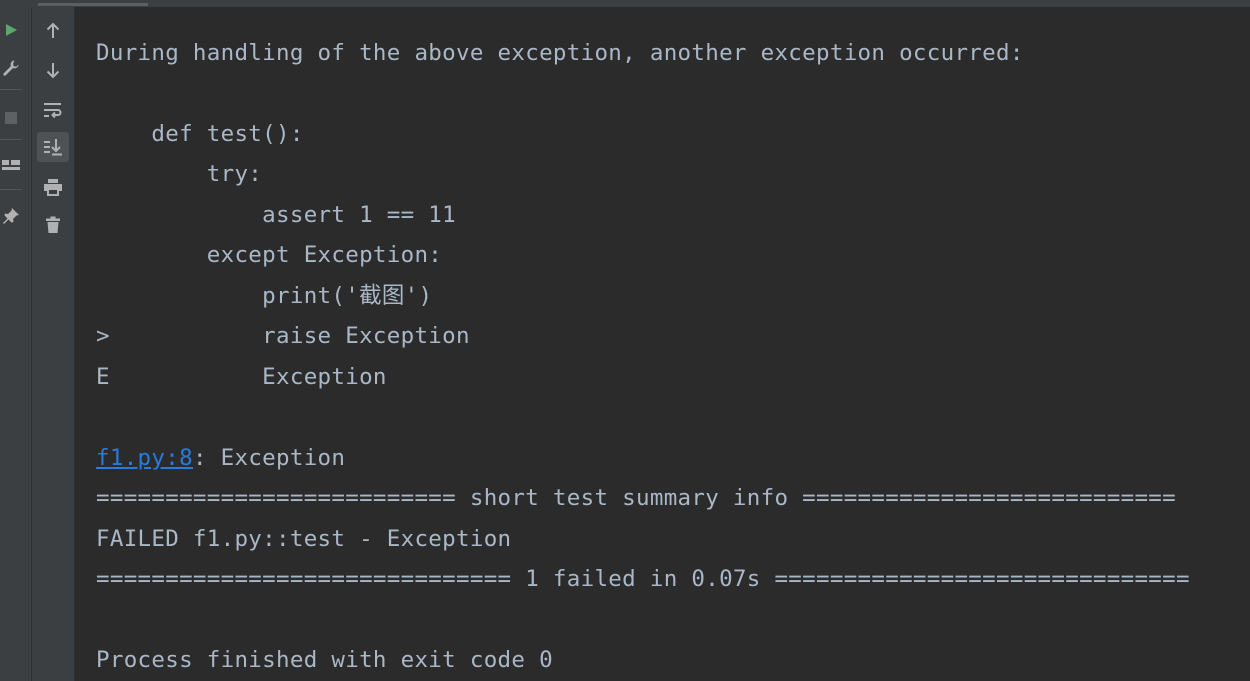  Describe the element at coordinates (625, 3) in the screenshot. I see `window-top-strip` at that location.